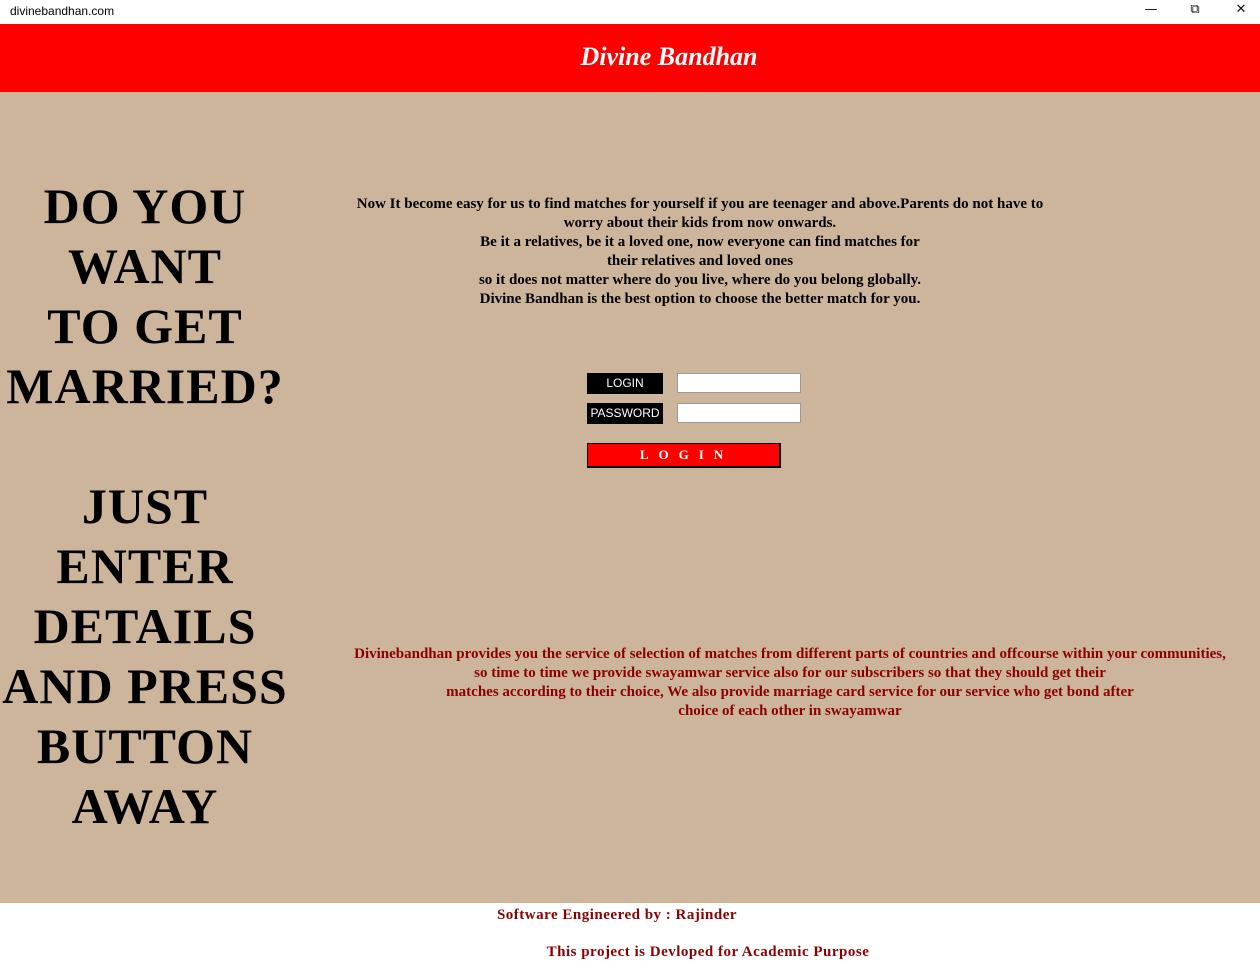 This screenshot has width=1260, height=961. Describe the element at coordinates (700, 261) in the screenshot. I see `intro-line: their relatives and loved ones` at that location.